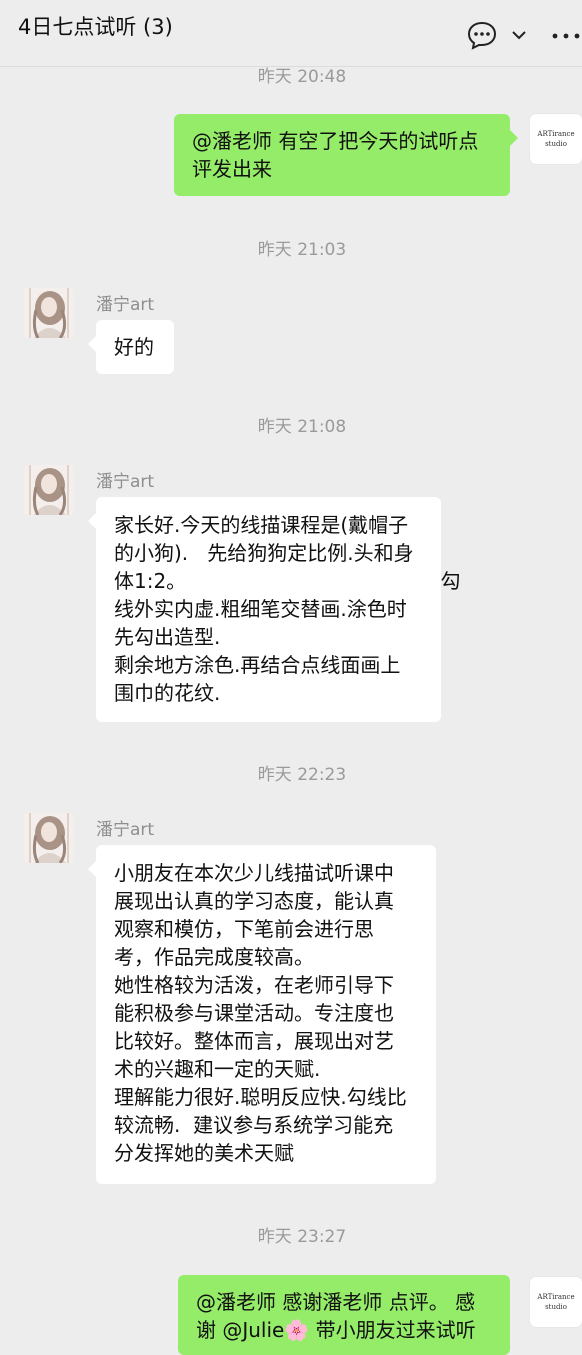 This screenshot has width=582, height=1355. Describe the element at coordinates (240, 1330) in the screenshot. I see `message-text: 谢 @Julie` at that location.